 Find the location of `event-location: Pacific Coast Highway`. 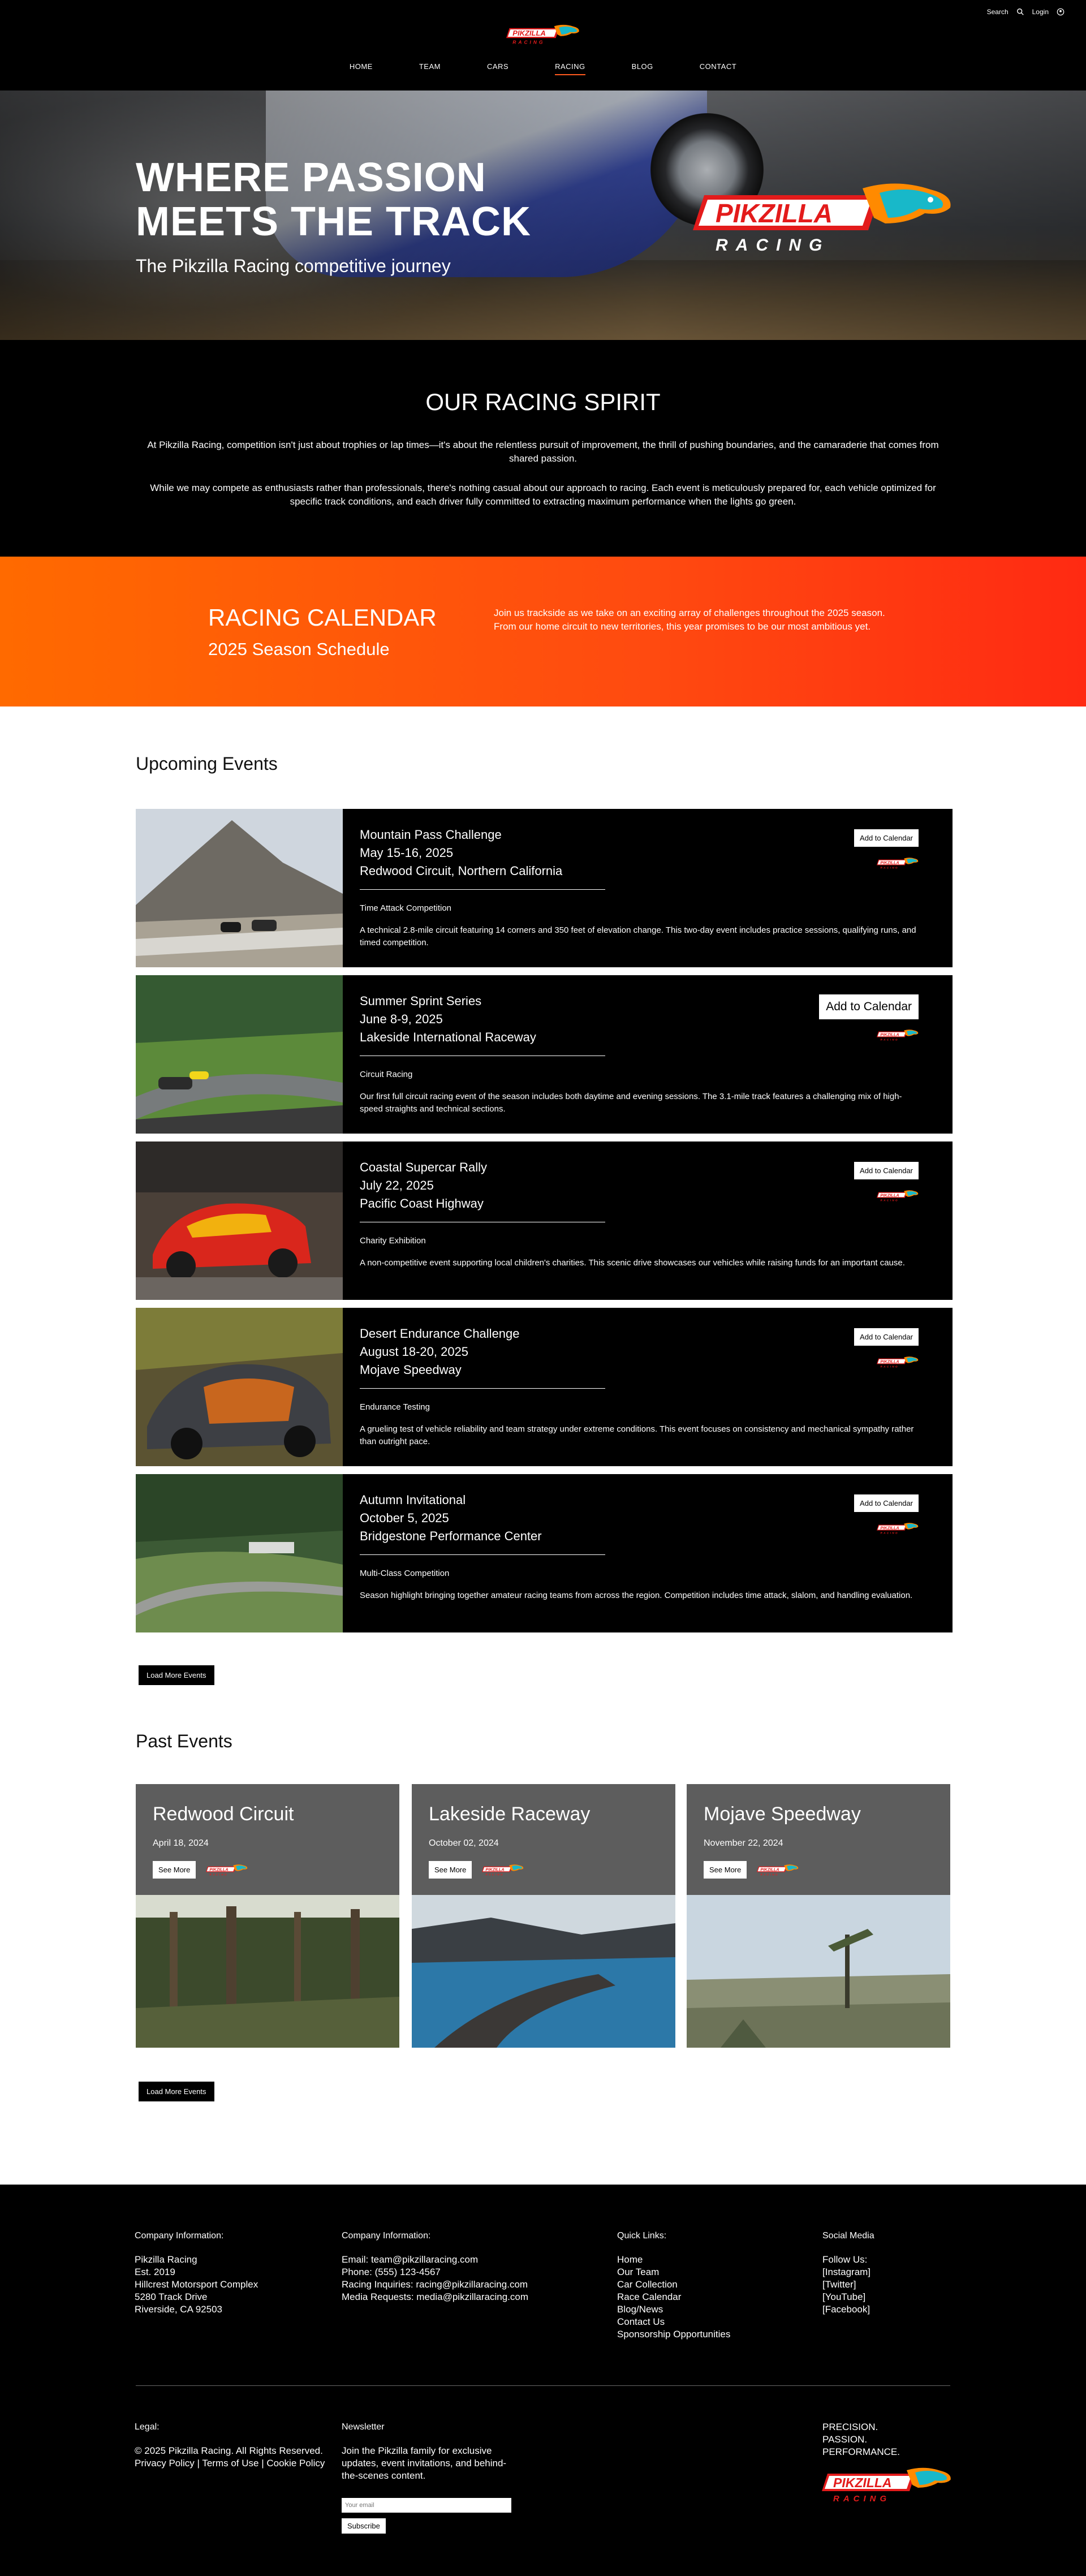

event-location: Pacific Coast Highway is located at coordinates (422, 1203).